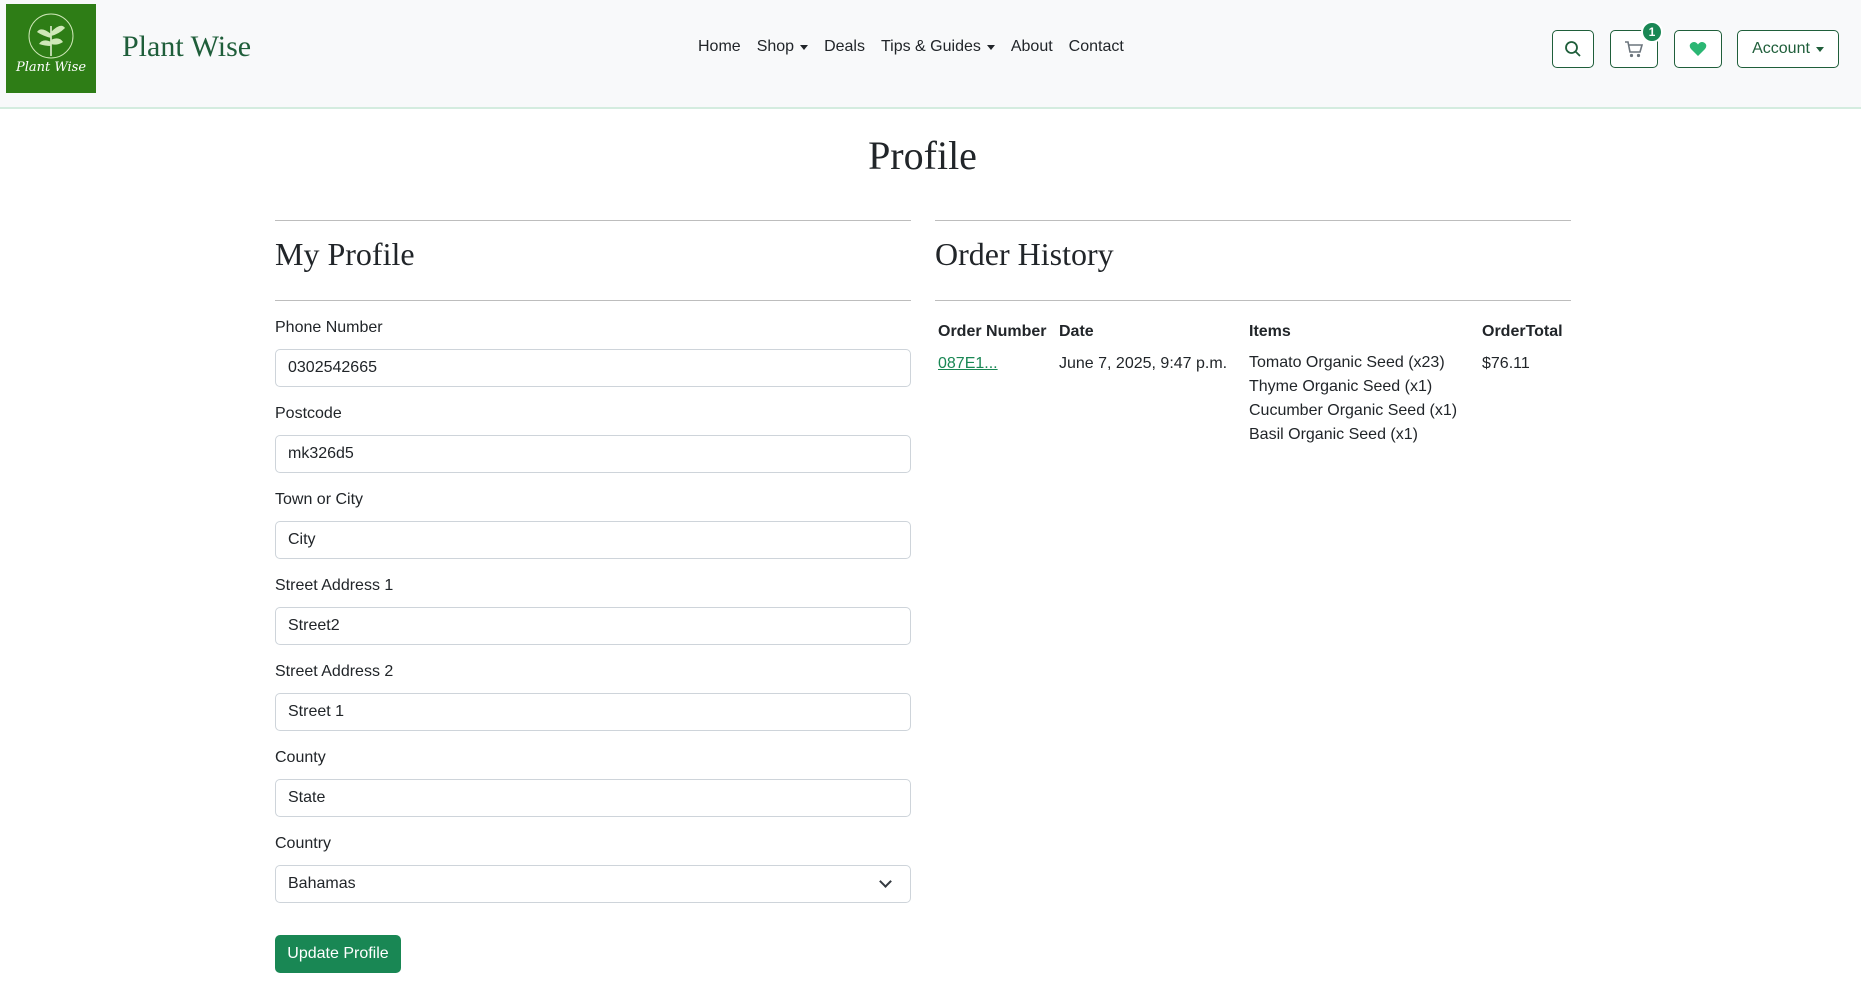  What do you see at coordinates (1024, 254) in the screenshot?
I see `order-history-heading: Order History` at bounding box center [1024, 254].